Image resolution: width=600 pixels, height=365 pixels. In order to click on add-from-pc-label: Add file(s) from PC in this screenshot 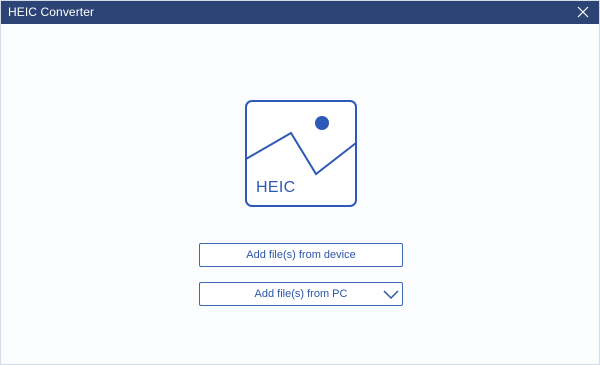, I will do `click(301, 294)`.